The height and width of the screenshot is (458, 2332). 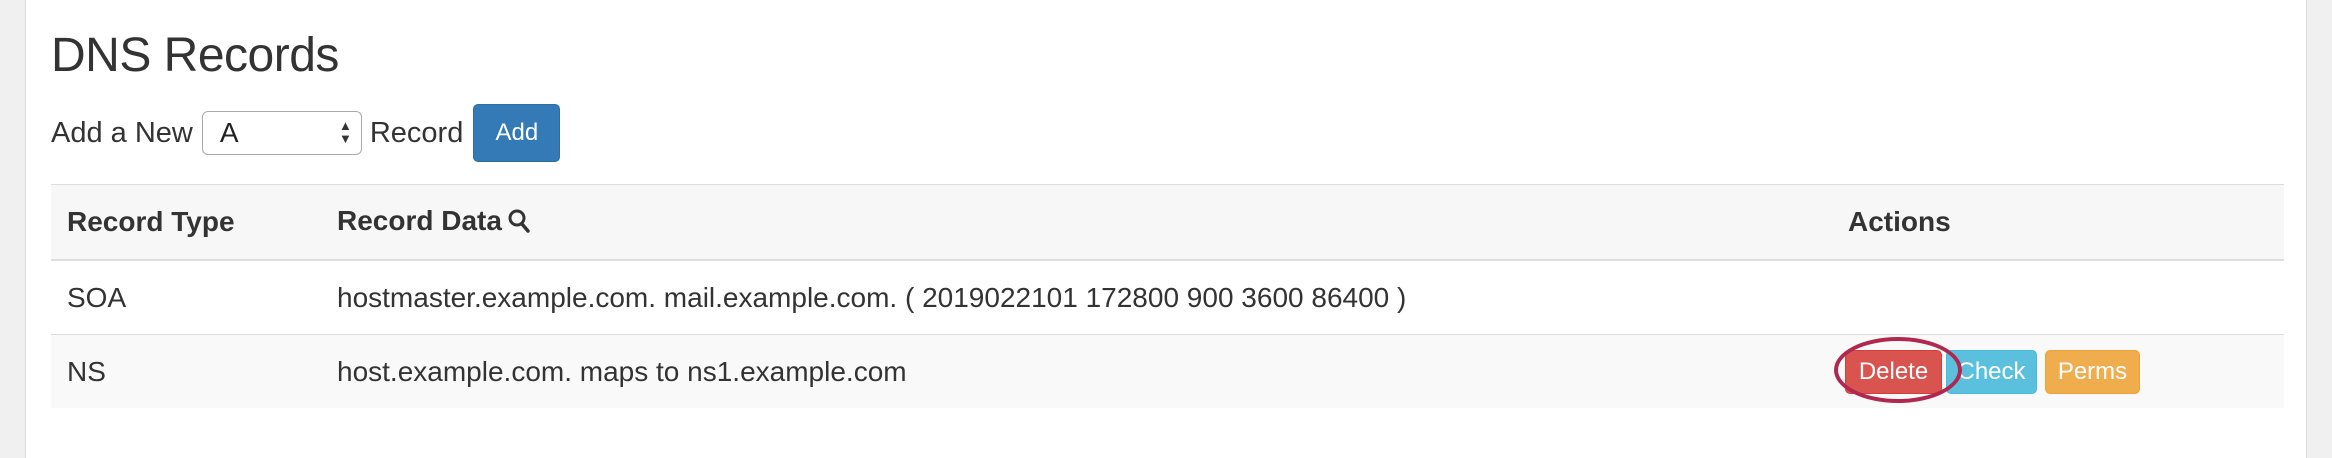 What do you see at coordinates (1991, 371) in the screenshot?
I see `check-button: Check` at bounding box center [1991, 371].